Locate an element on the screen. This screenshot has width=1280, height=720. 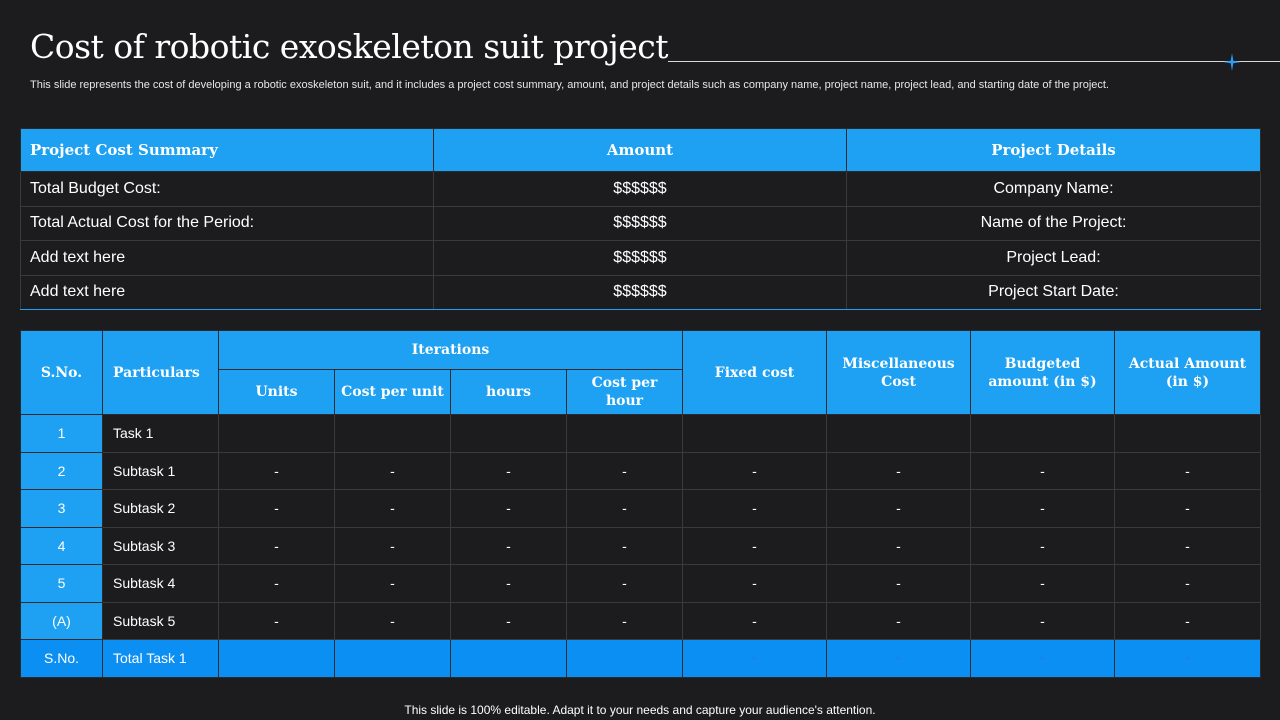
table-row: 2 Subtask 1-------- is located at coordinates (640, 470).